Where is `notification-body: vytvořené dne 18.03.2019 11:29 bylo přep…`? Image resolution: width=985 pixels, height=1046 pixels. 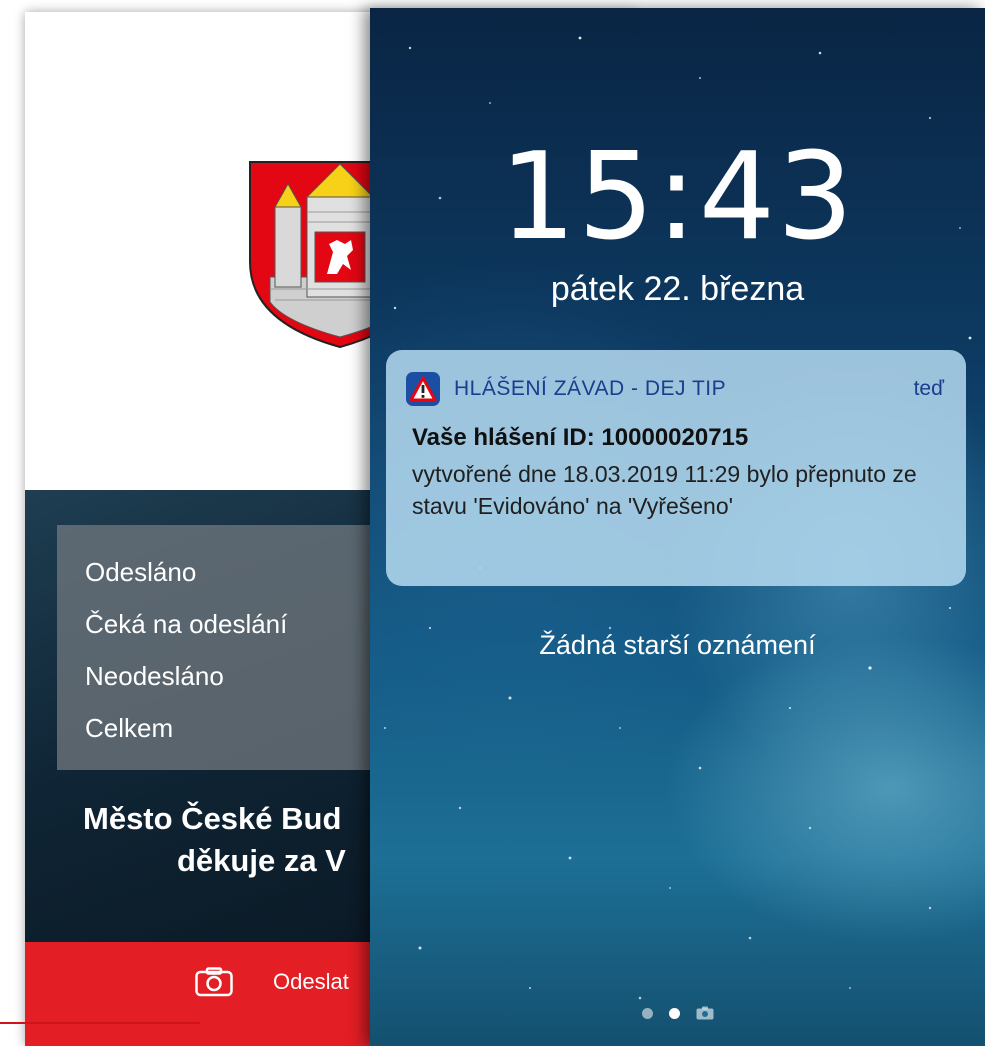
notification-body: vytvořené dne 18.03.2019 11:29 bylo přep… is located at coordinates (664, 490).